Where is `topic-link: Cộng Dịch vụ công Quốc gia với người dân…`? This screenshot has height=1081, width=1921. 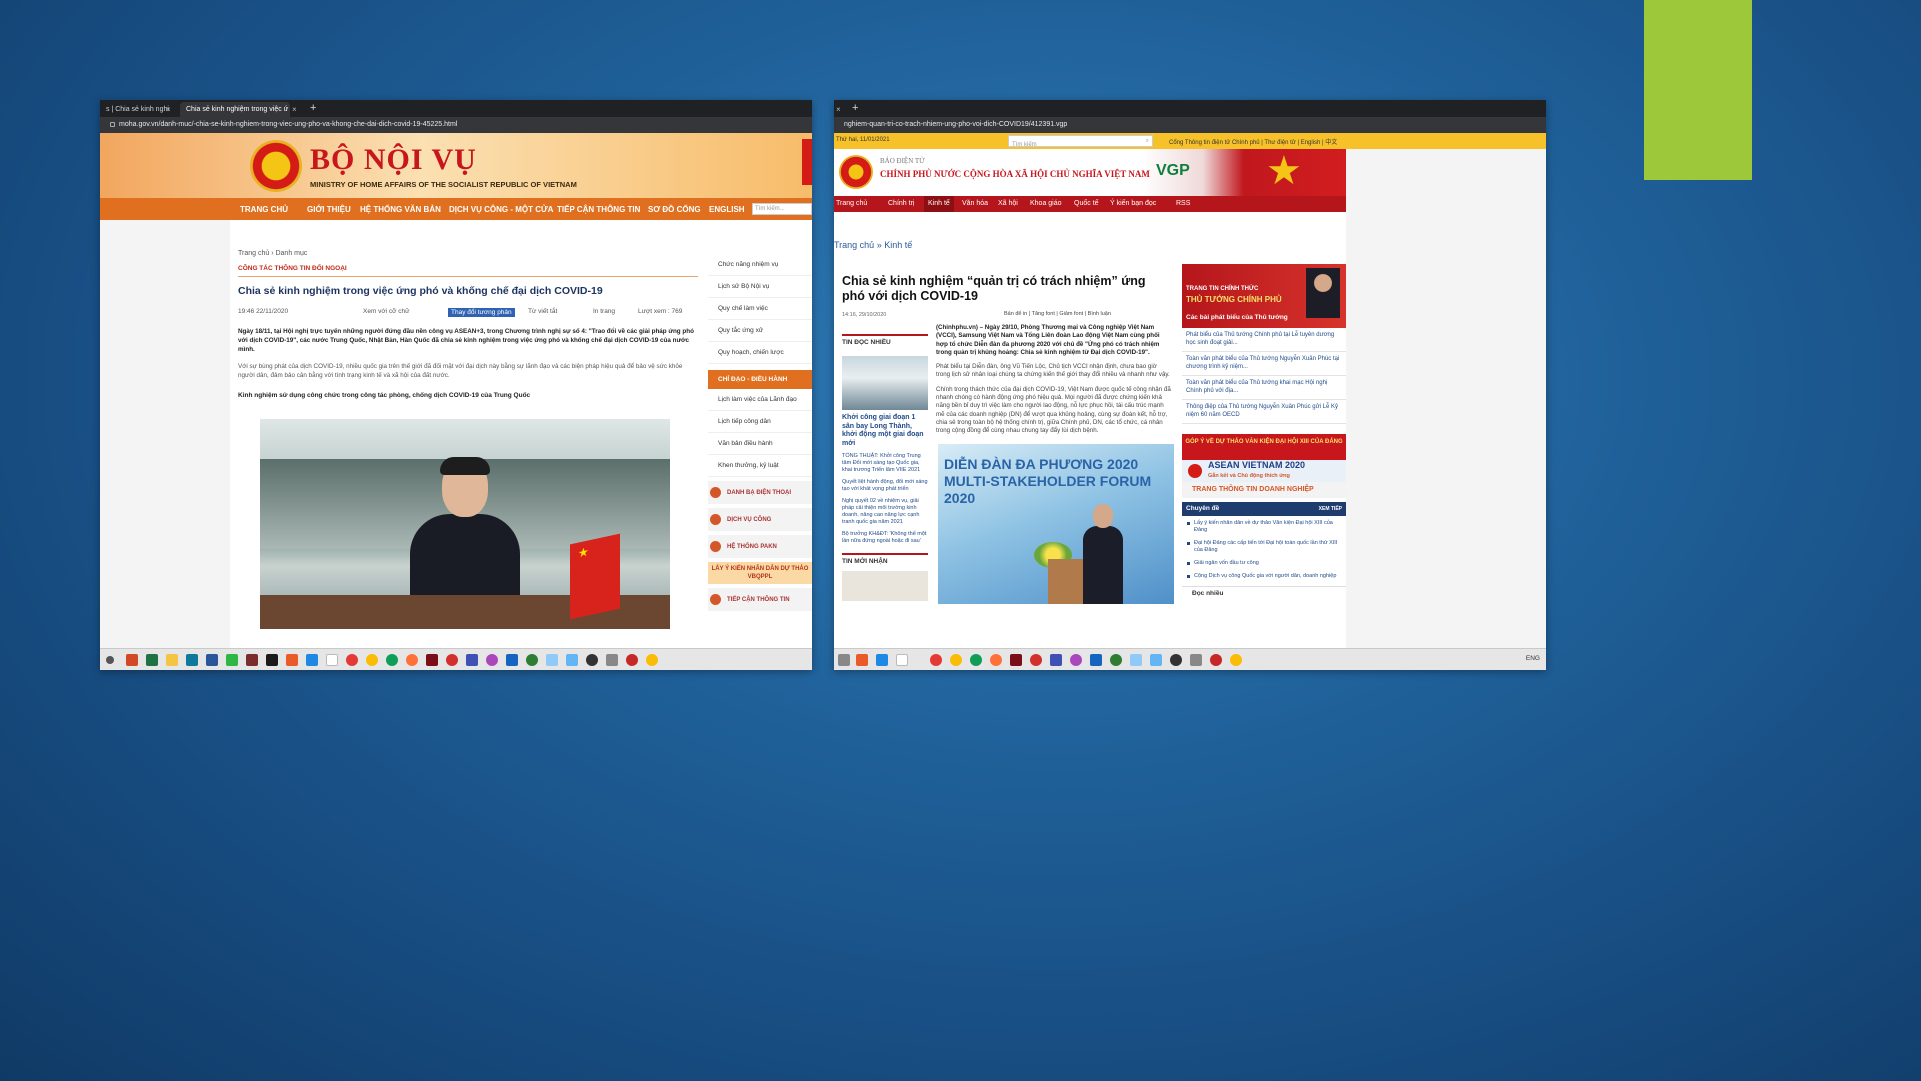 topic-link: Cộng Dịch vụ công Quốc gia với người dân… is located at coordinates (1264, 575).